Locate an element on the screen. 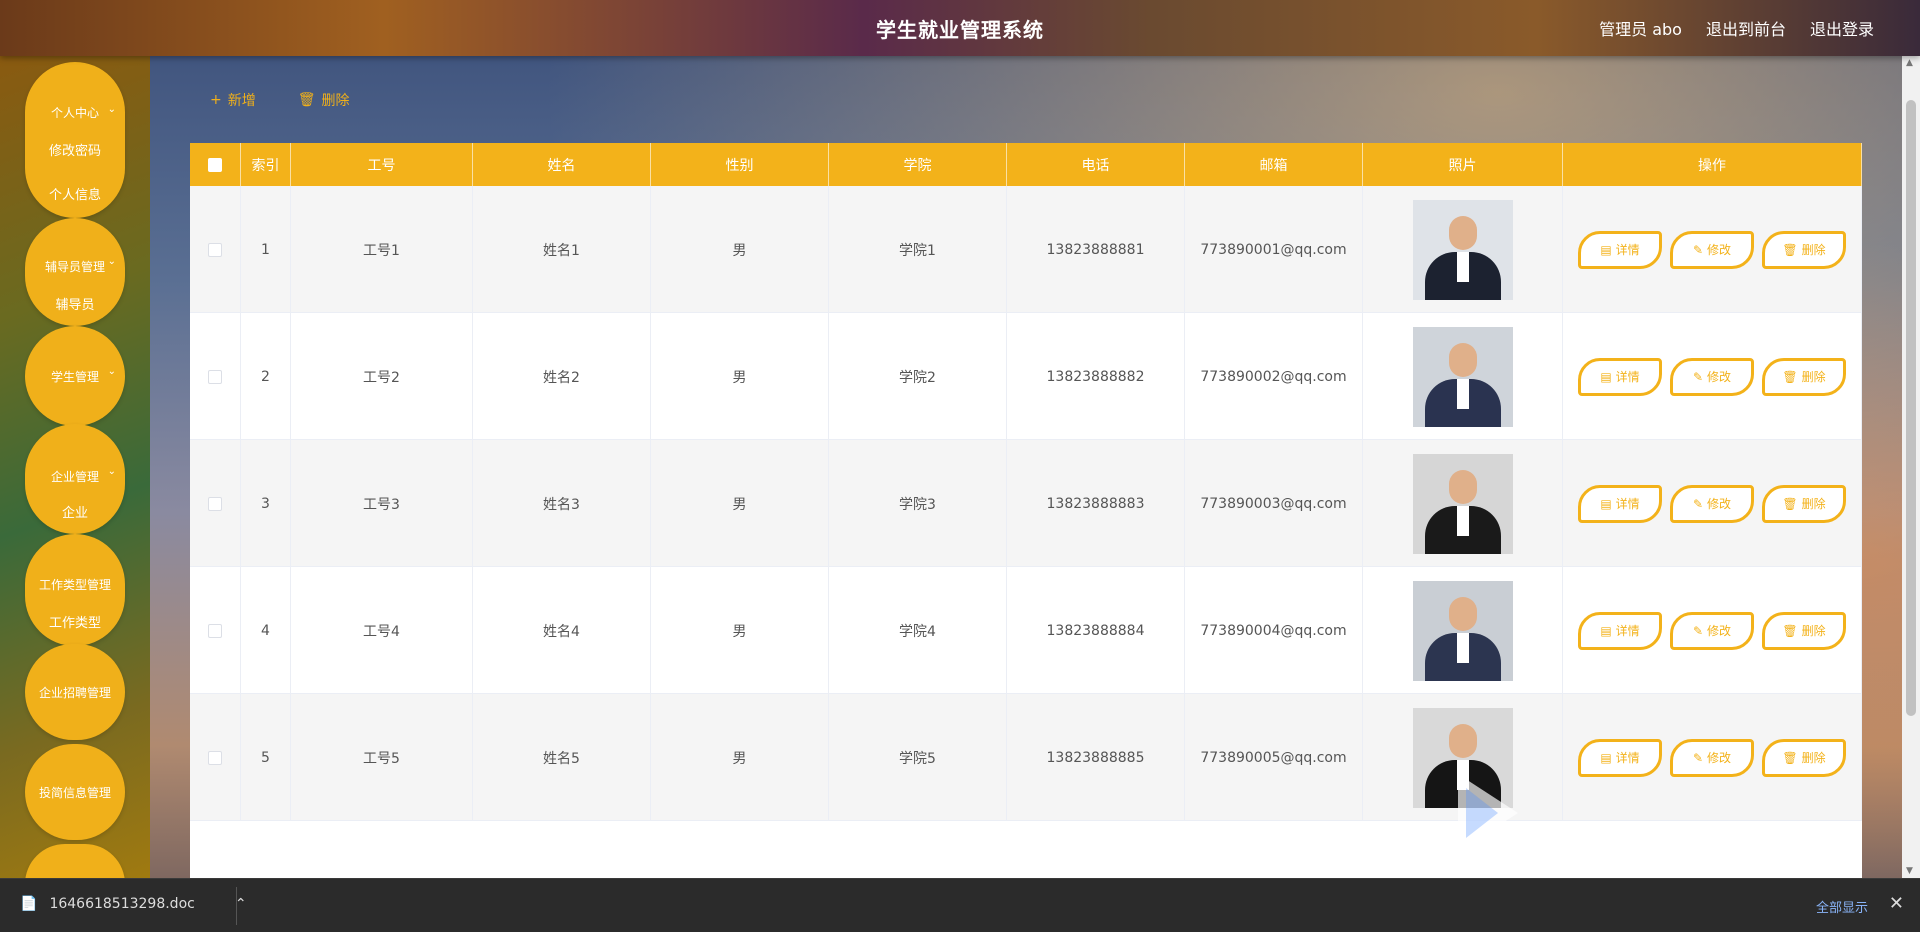 This screenshot has width=1920, height=932. scrollbar-thumb is located at coordinates (1911, 408).